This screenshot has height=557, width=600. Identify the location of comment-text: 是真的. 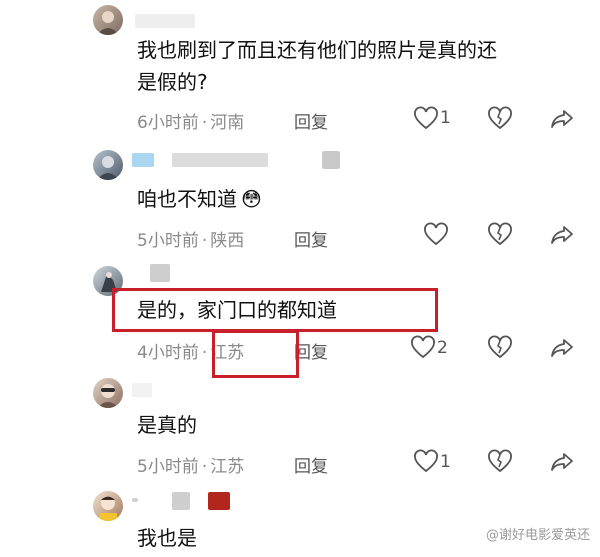
(167, 425).